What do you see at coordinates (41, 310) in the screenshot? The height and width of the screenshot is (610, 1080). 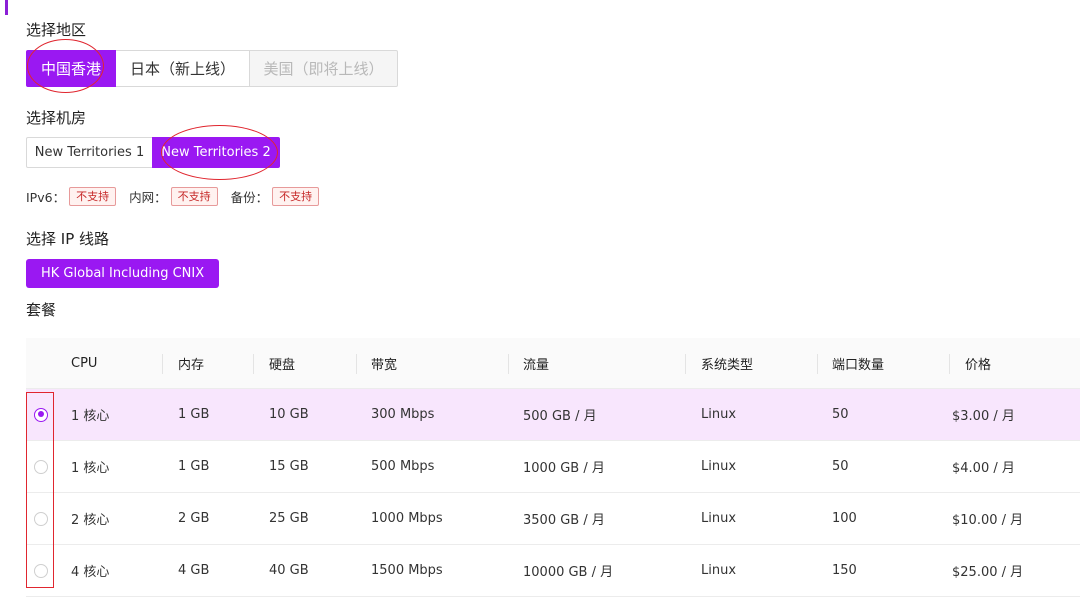 I see `plans-title: 套餐` at bounding box center [41, 310].